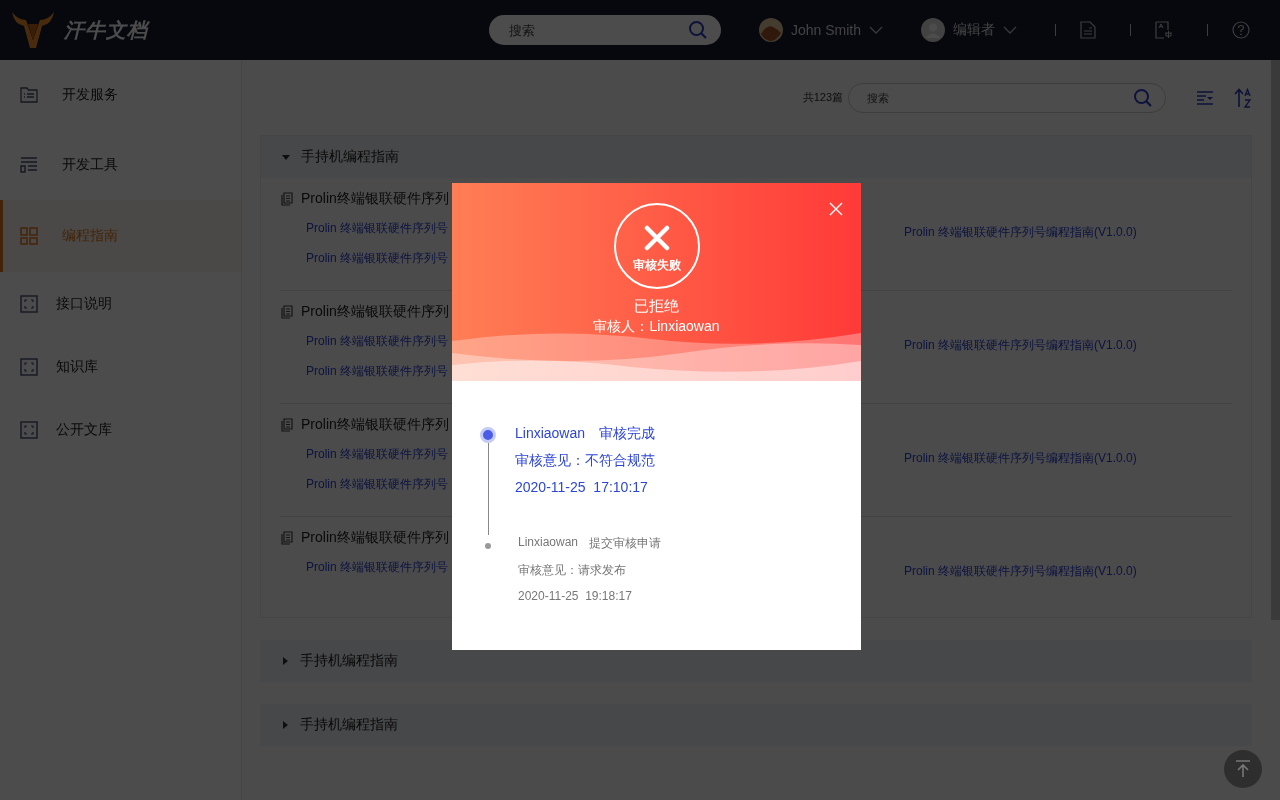 Image resolution: width=1280 pixels, height=800 pixels. I want to click on review-time: 2020-11-25 19:18:17, so click(575, 596).